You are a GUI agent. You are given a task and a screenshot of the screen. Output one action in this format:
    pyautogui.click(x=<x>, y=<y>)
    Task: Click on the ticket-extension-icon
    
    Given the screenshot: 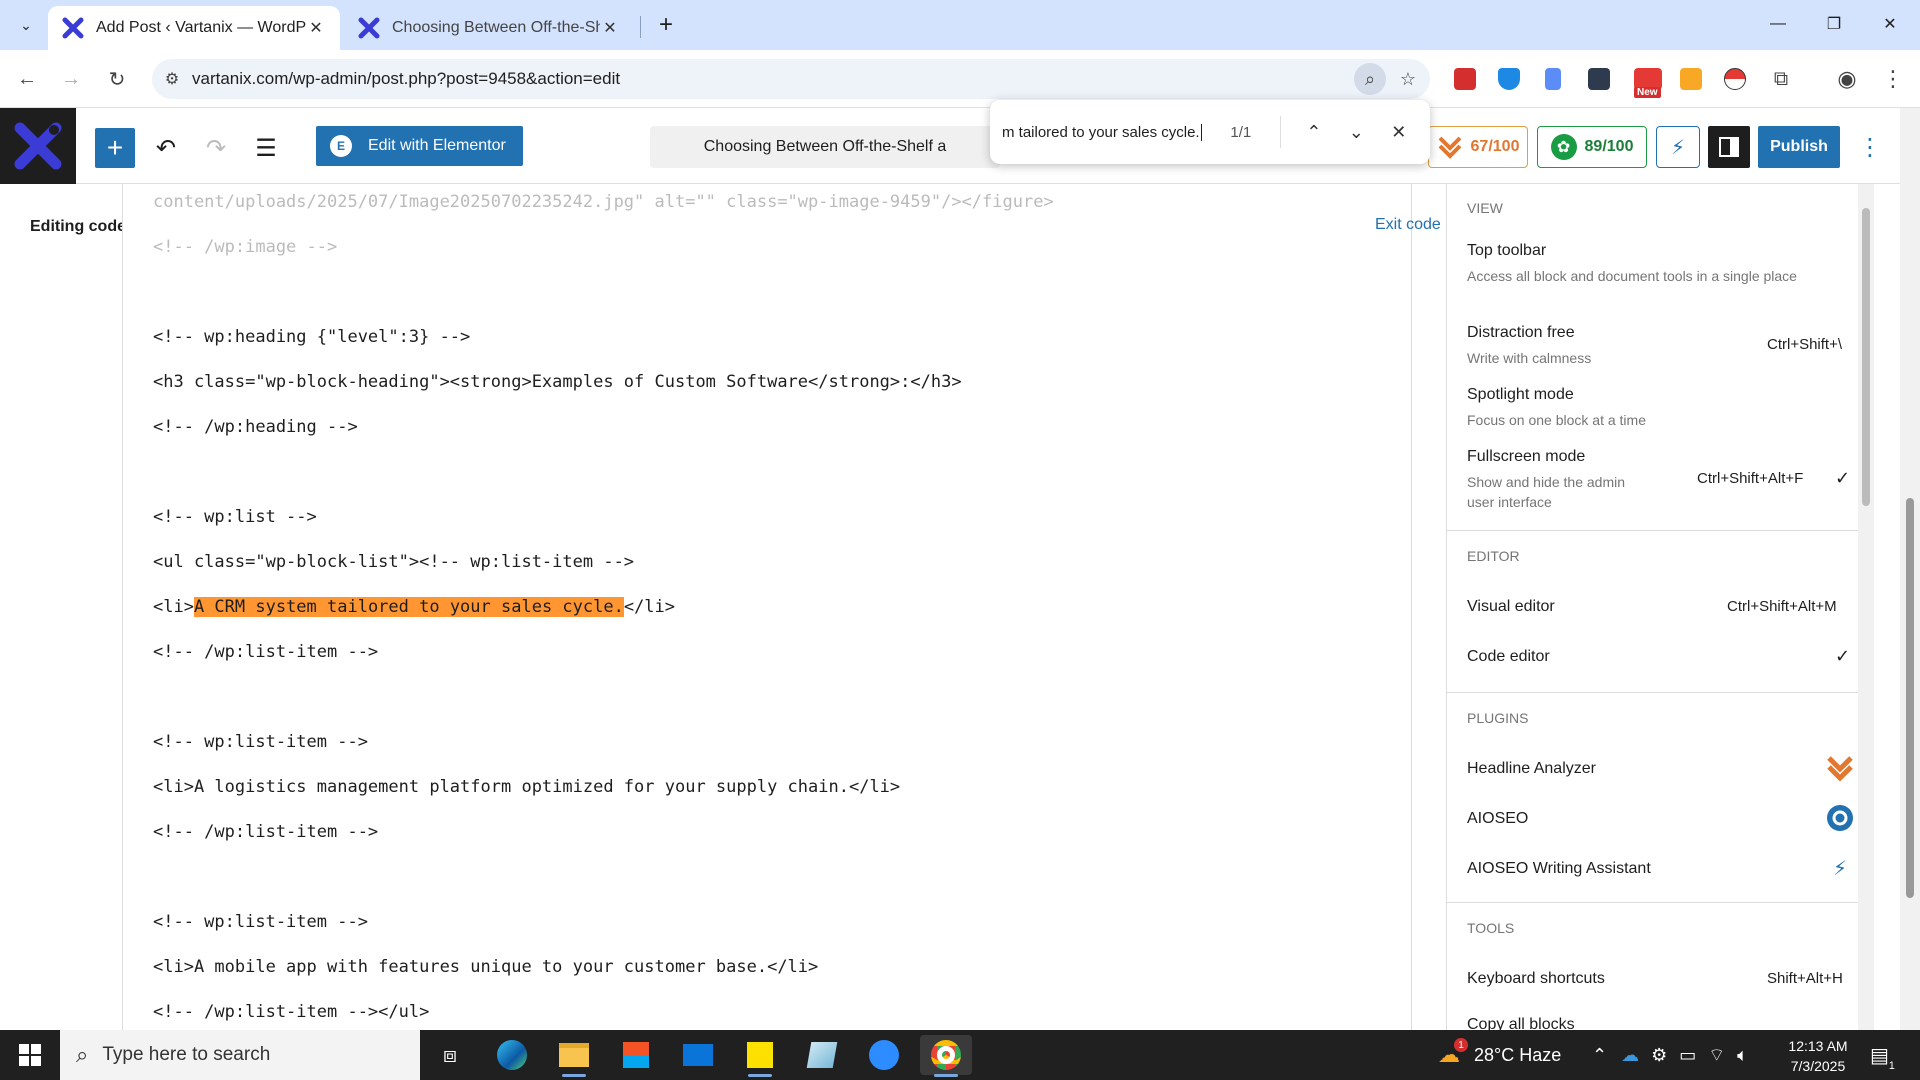 What is the action you would take?
    pyautogui.click(x=1691, y=79)
    